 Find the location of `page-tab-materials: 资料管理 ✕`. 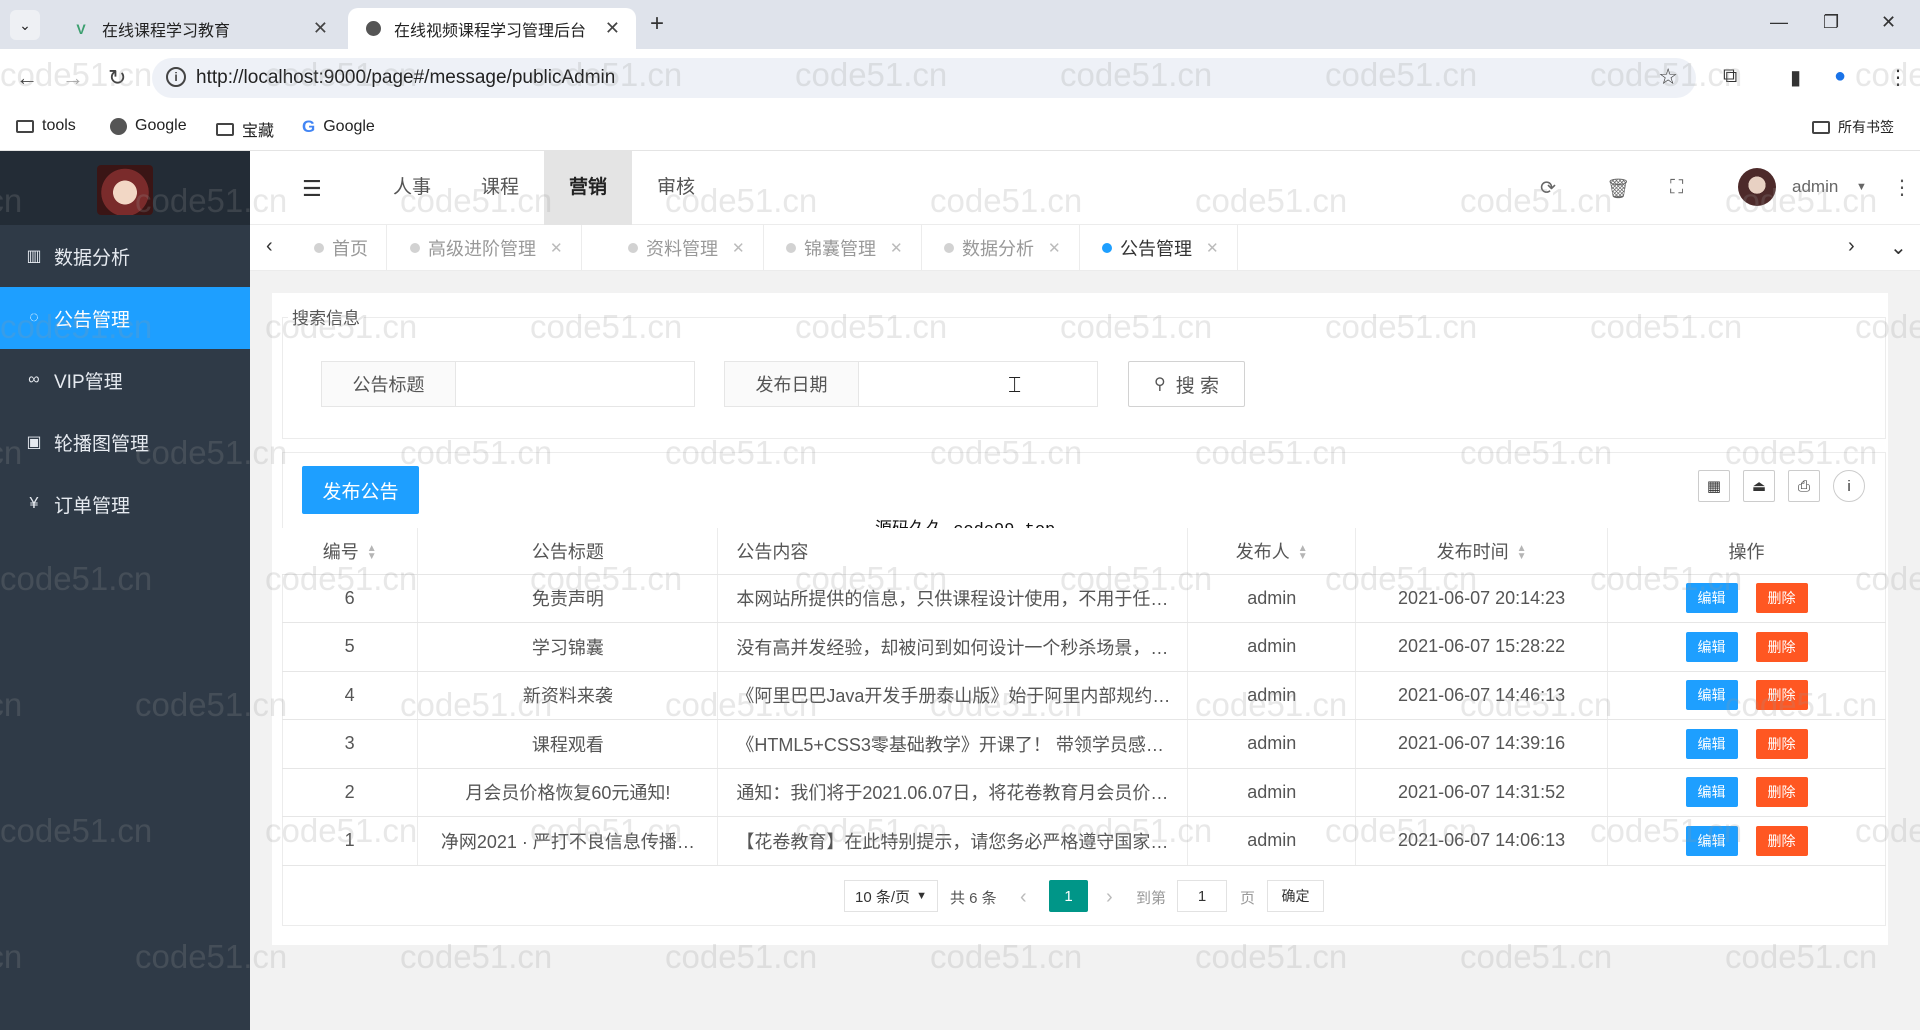

page-tab-materials: 资料管理 ✕ is located at coordinates (686, 248).